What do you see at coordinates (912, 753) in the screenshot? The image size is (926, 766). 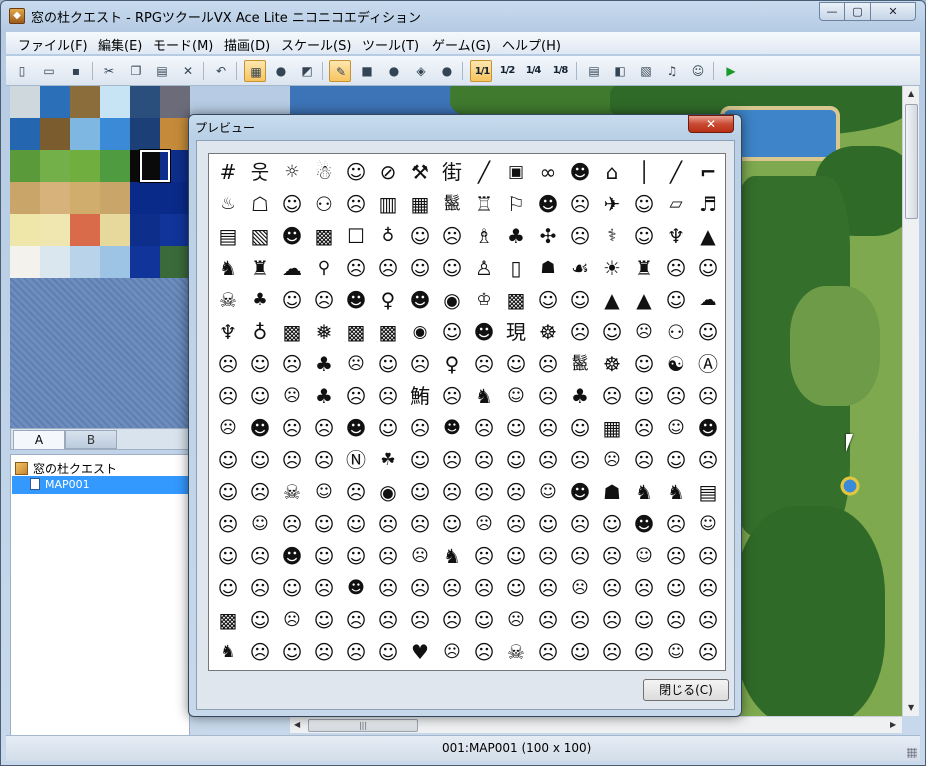 I see `resize-grip-icon` at bounding box center [912, 753].